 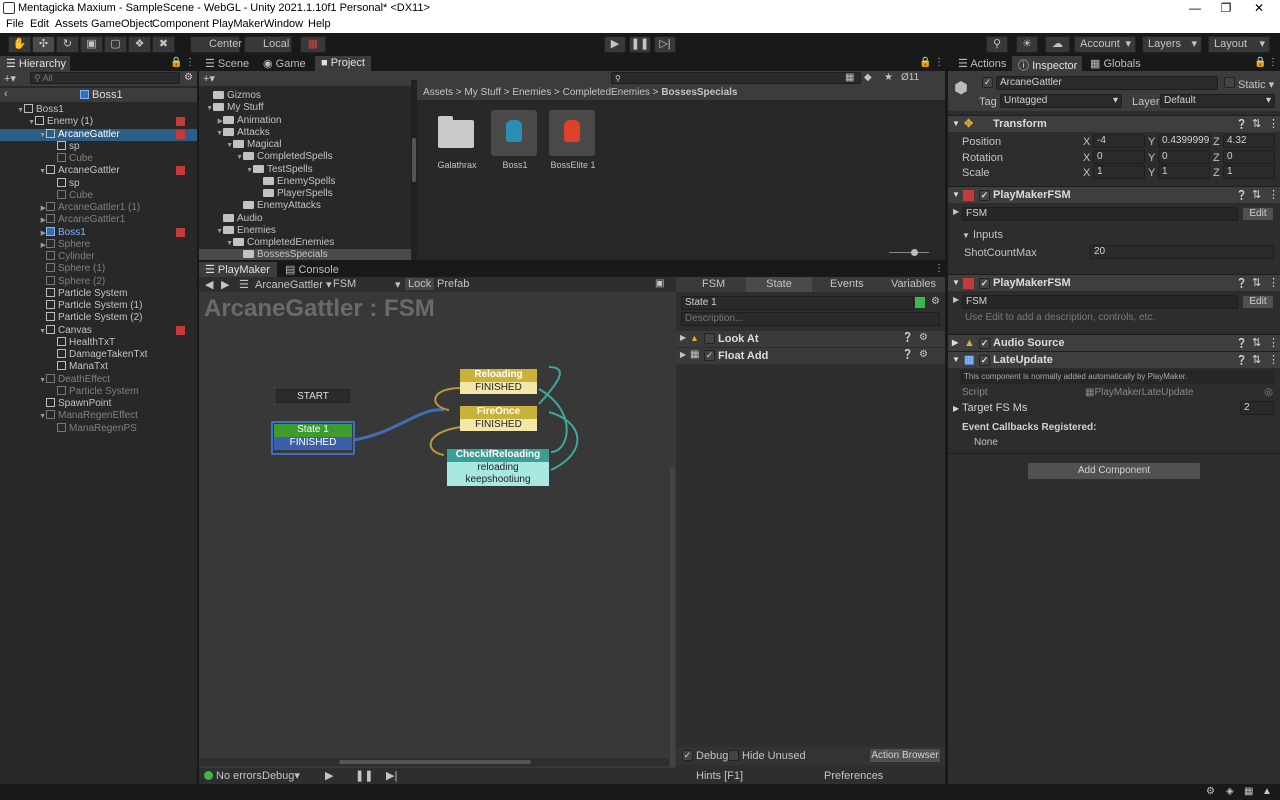 I want to click on project-folder-item: BossesSpecials, so click(x=305, y=254).